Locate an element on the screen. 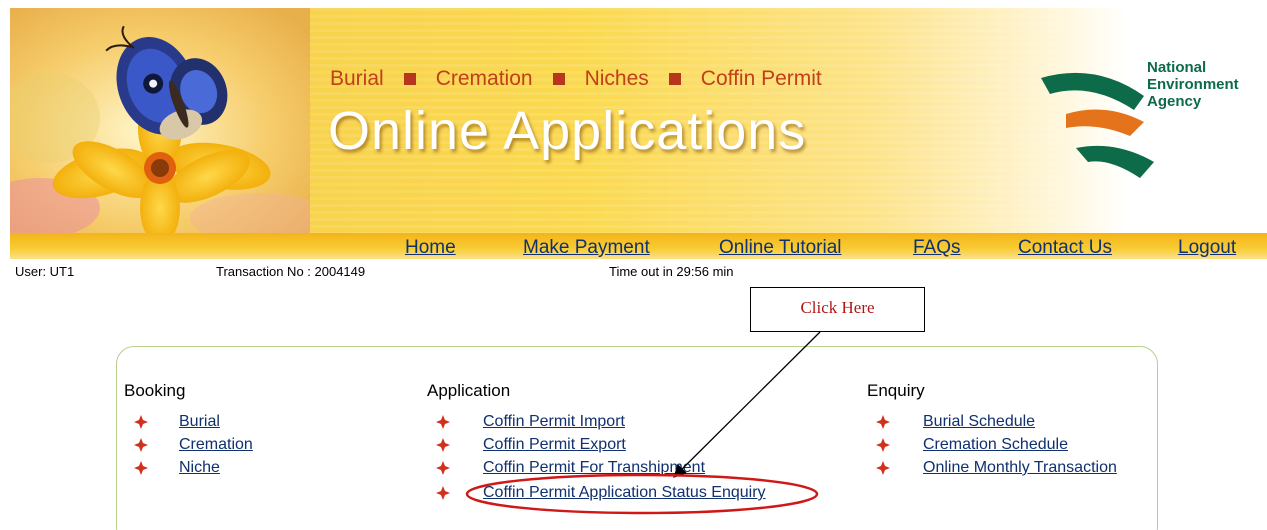  coffin-permit-import-link: Coffin Permit Import is located at coordinates (554, 422).